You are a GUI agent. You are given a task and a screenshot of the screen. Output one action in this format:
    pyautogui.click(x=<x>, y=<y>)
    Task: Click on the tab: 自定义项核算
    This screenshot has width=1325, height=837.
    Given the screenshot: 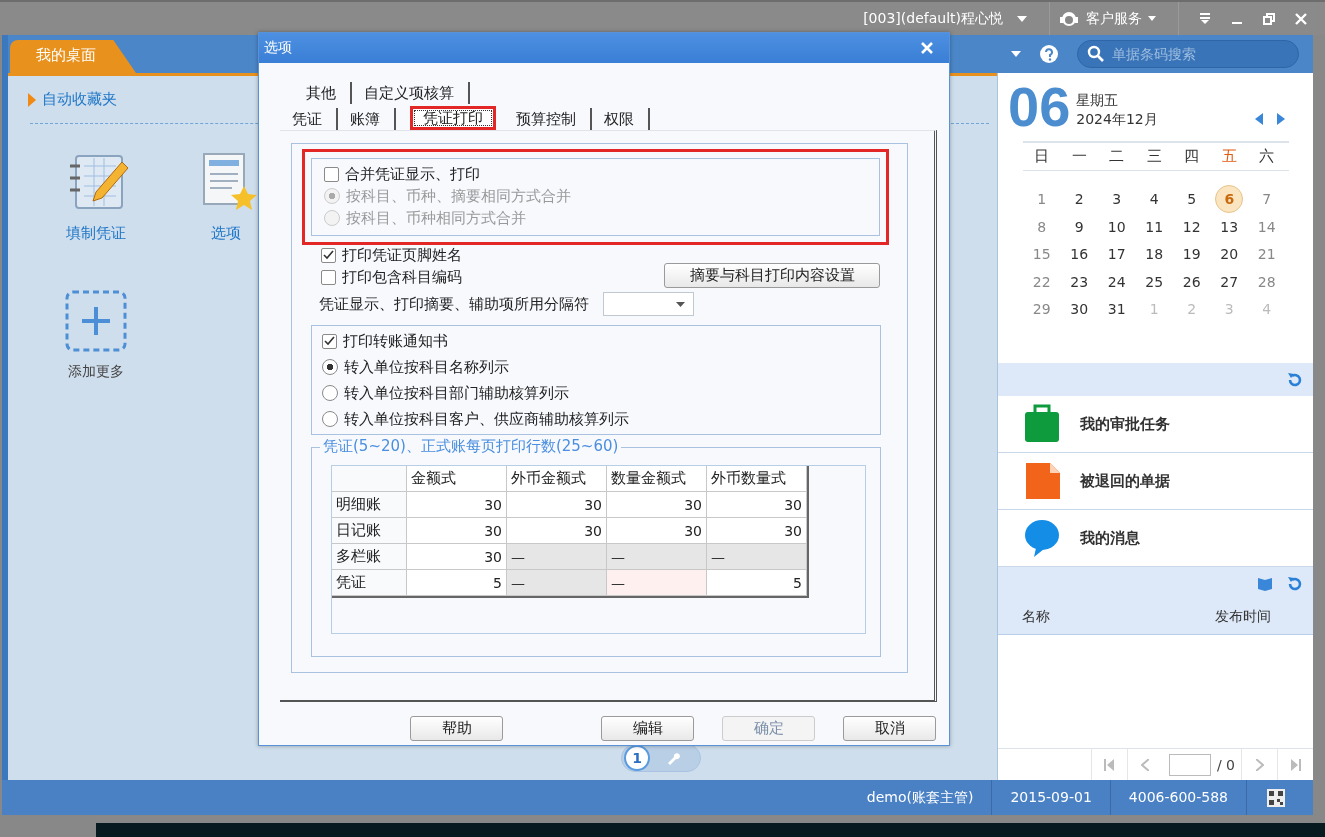 What is the action you would take?
    pyautogui.click(x=411, y=93)
    